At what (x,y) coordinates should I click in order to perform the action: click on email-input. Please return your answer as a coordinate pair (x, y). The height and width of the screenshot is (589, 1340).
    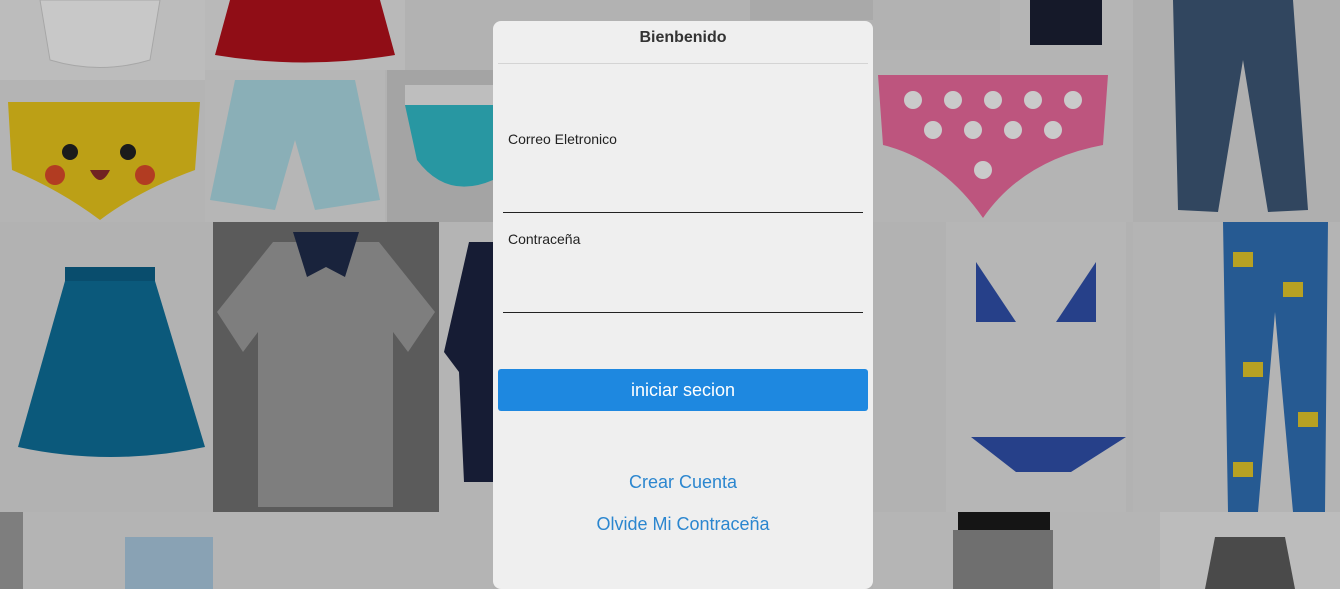
    Looking at the image, I should click on (683, 198).